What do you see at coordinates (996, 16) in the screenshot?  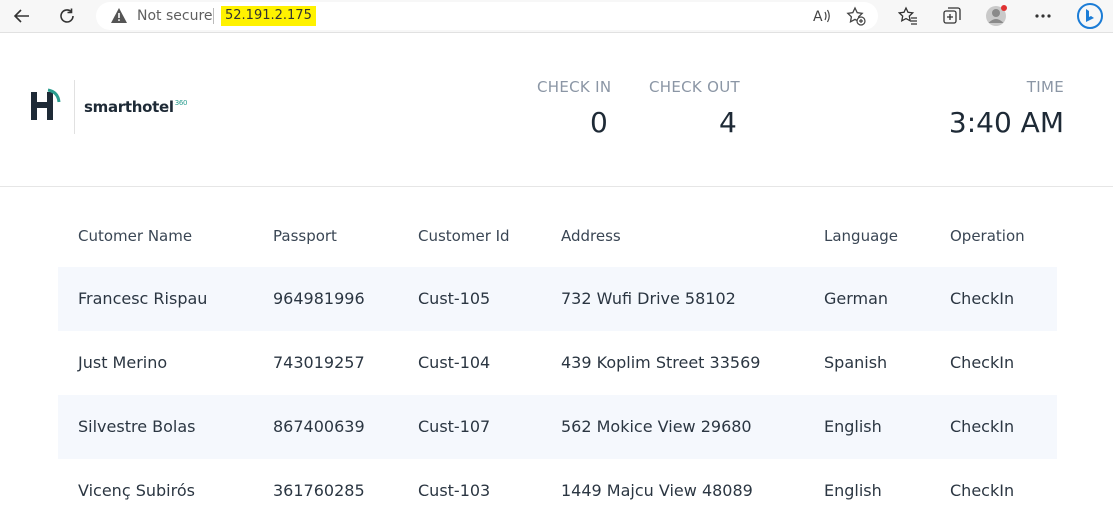 I see `profile-avatar-icon` at bounding box center [996, 16].